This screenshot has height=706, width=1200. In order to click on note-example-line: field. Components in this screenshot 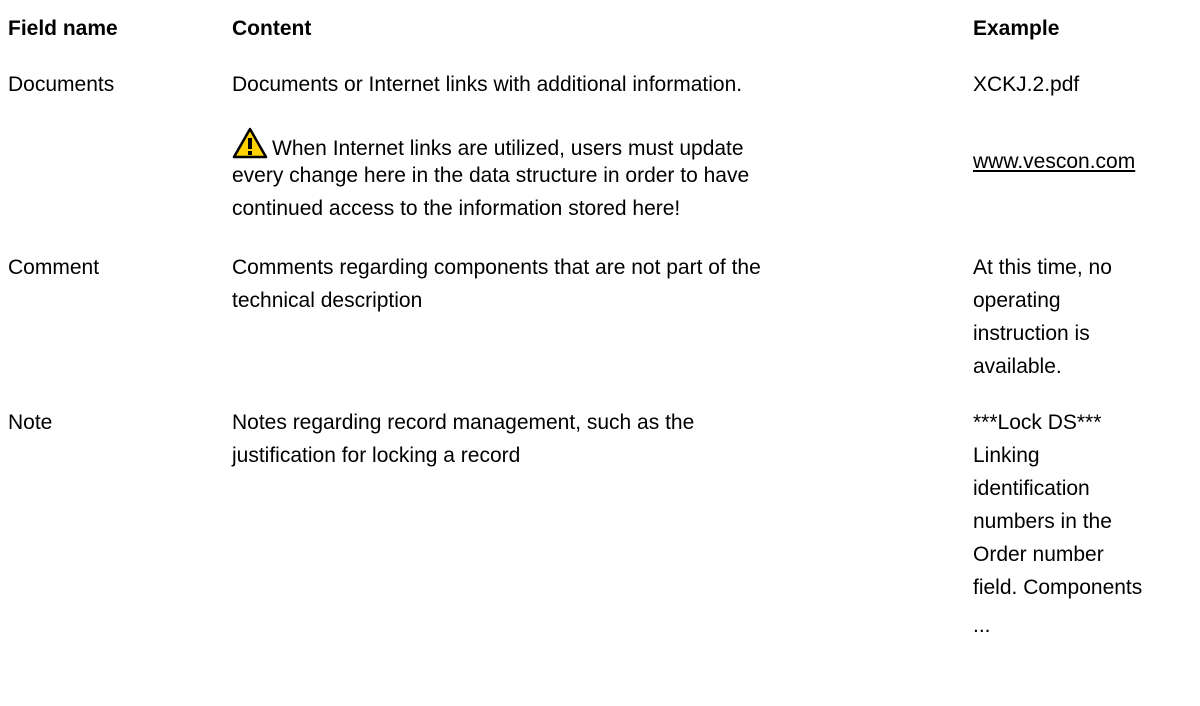, I will do `click(1058, 587)`.